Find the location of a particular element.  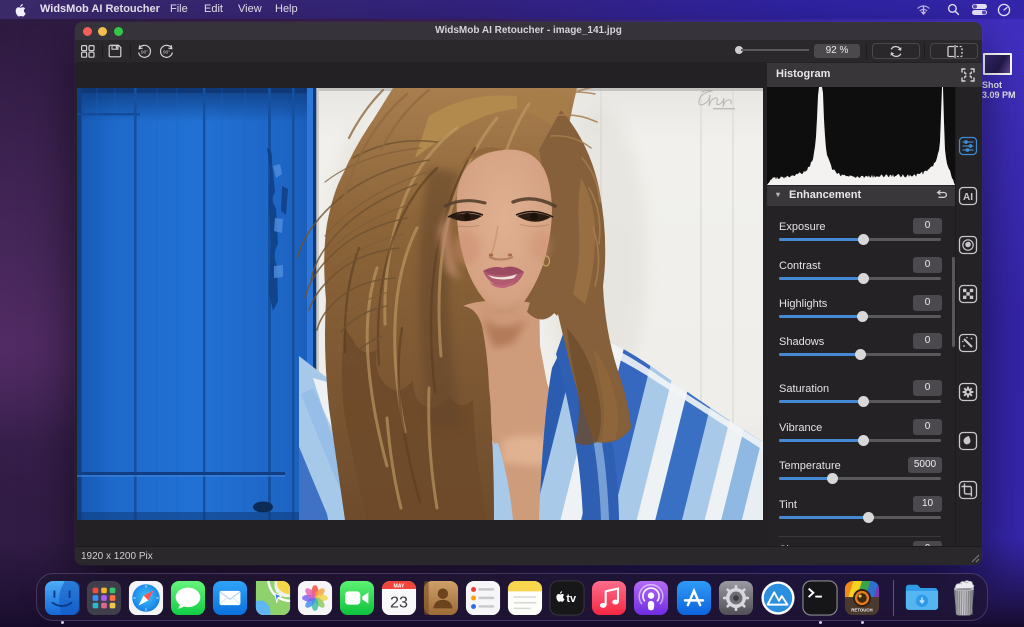

svg-text: 23 is located at coordinates (399, 602).